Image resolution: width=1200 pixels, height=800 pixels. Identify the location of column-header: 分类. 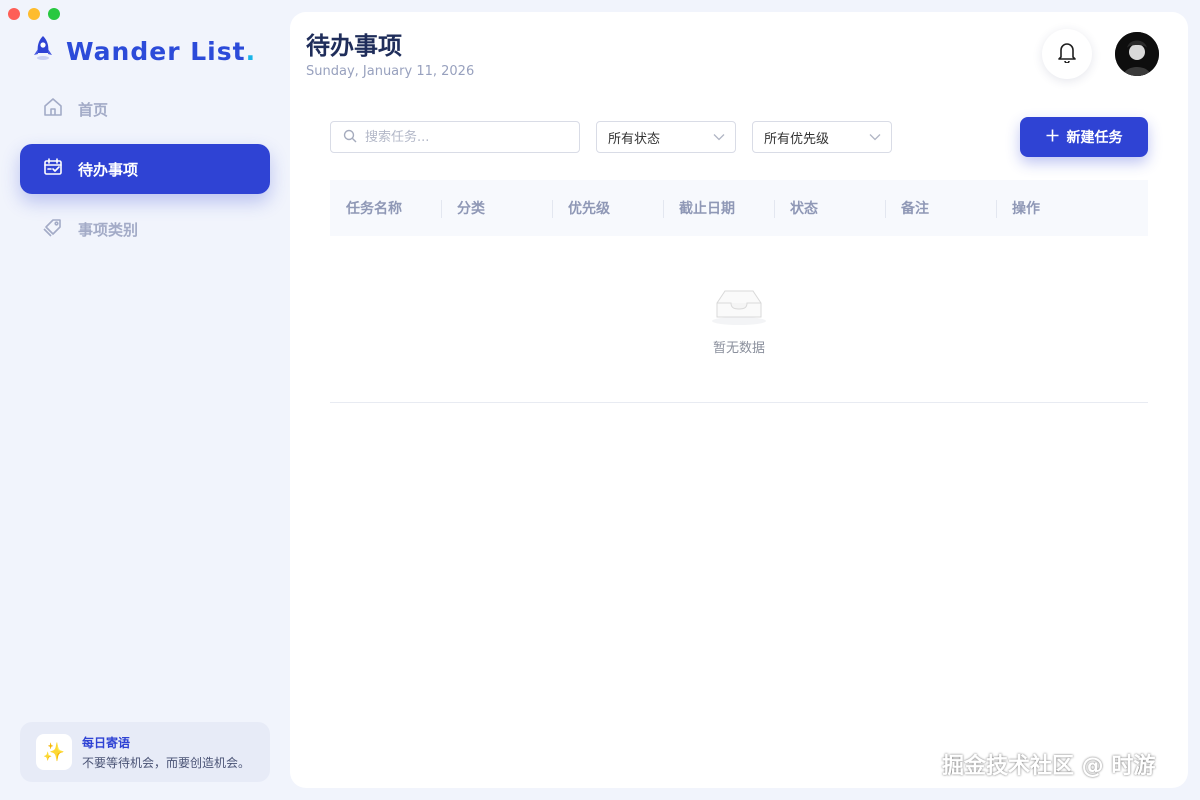
(496, 208).